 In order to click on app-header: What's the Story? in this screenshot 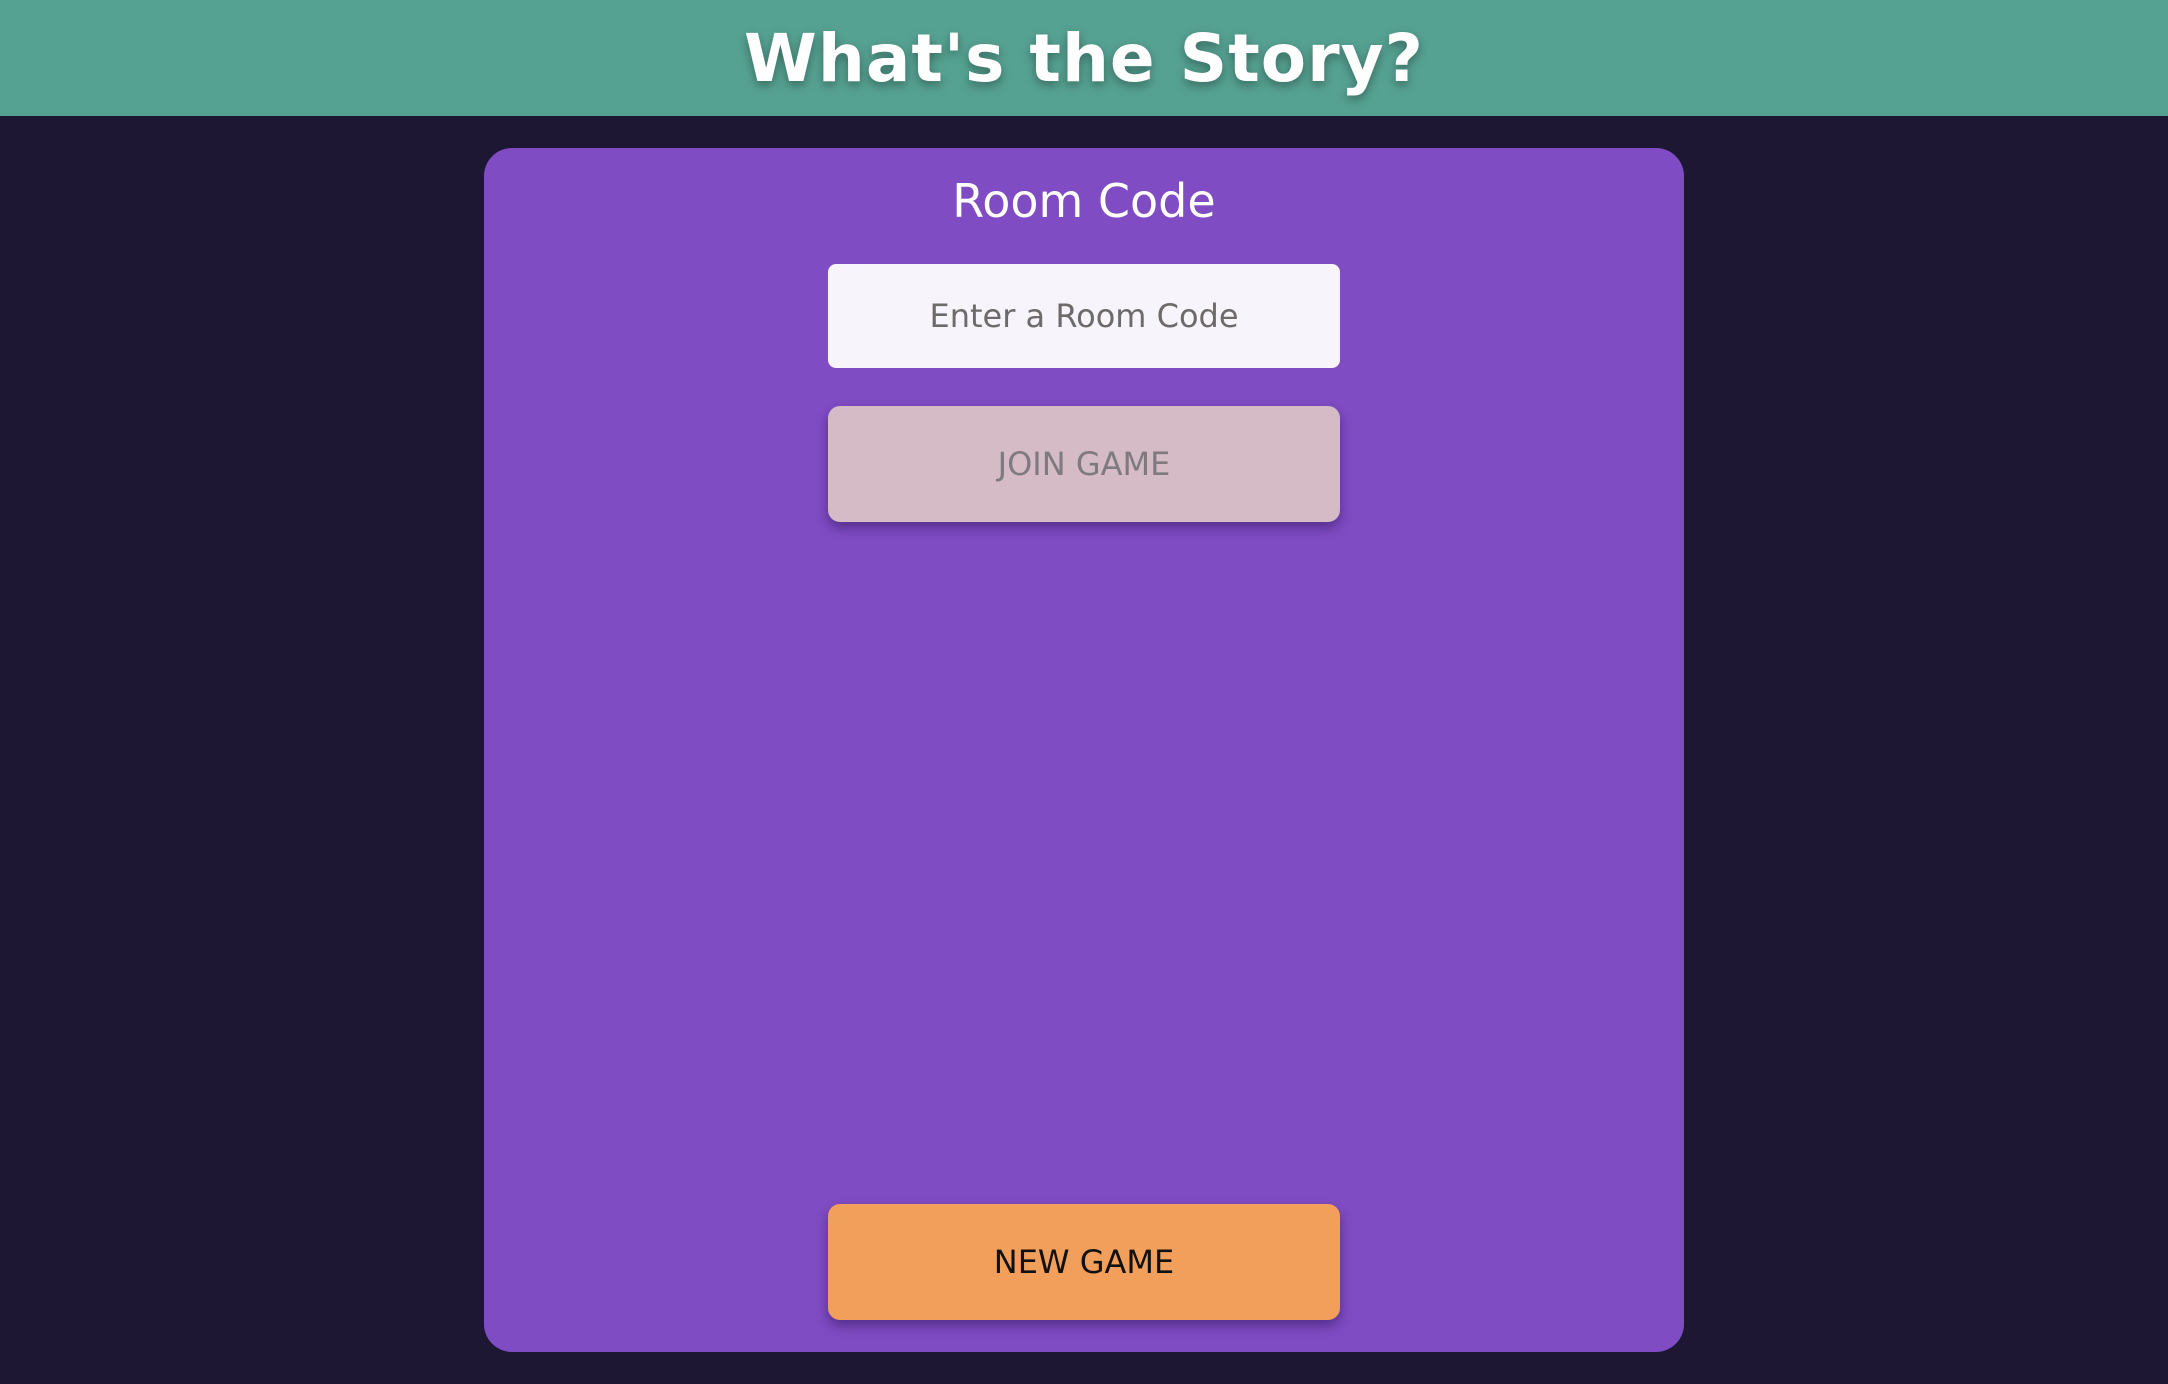, I will do `click(1084, 58)`.